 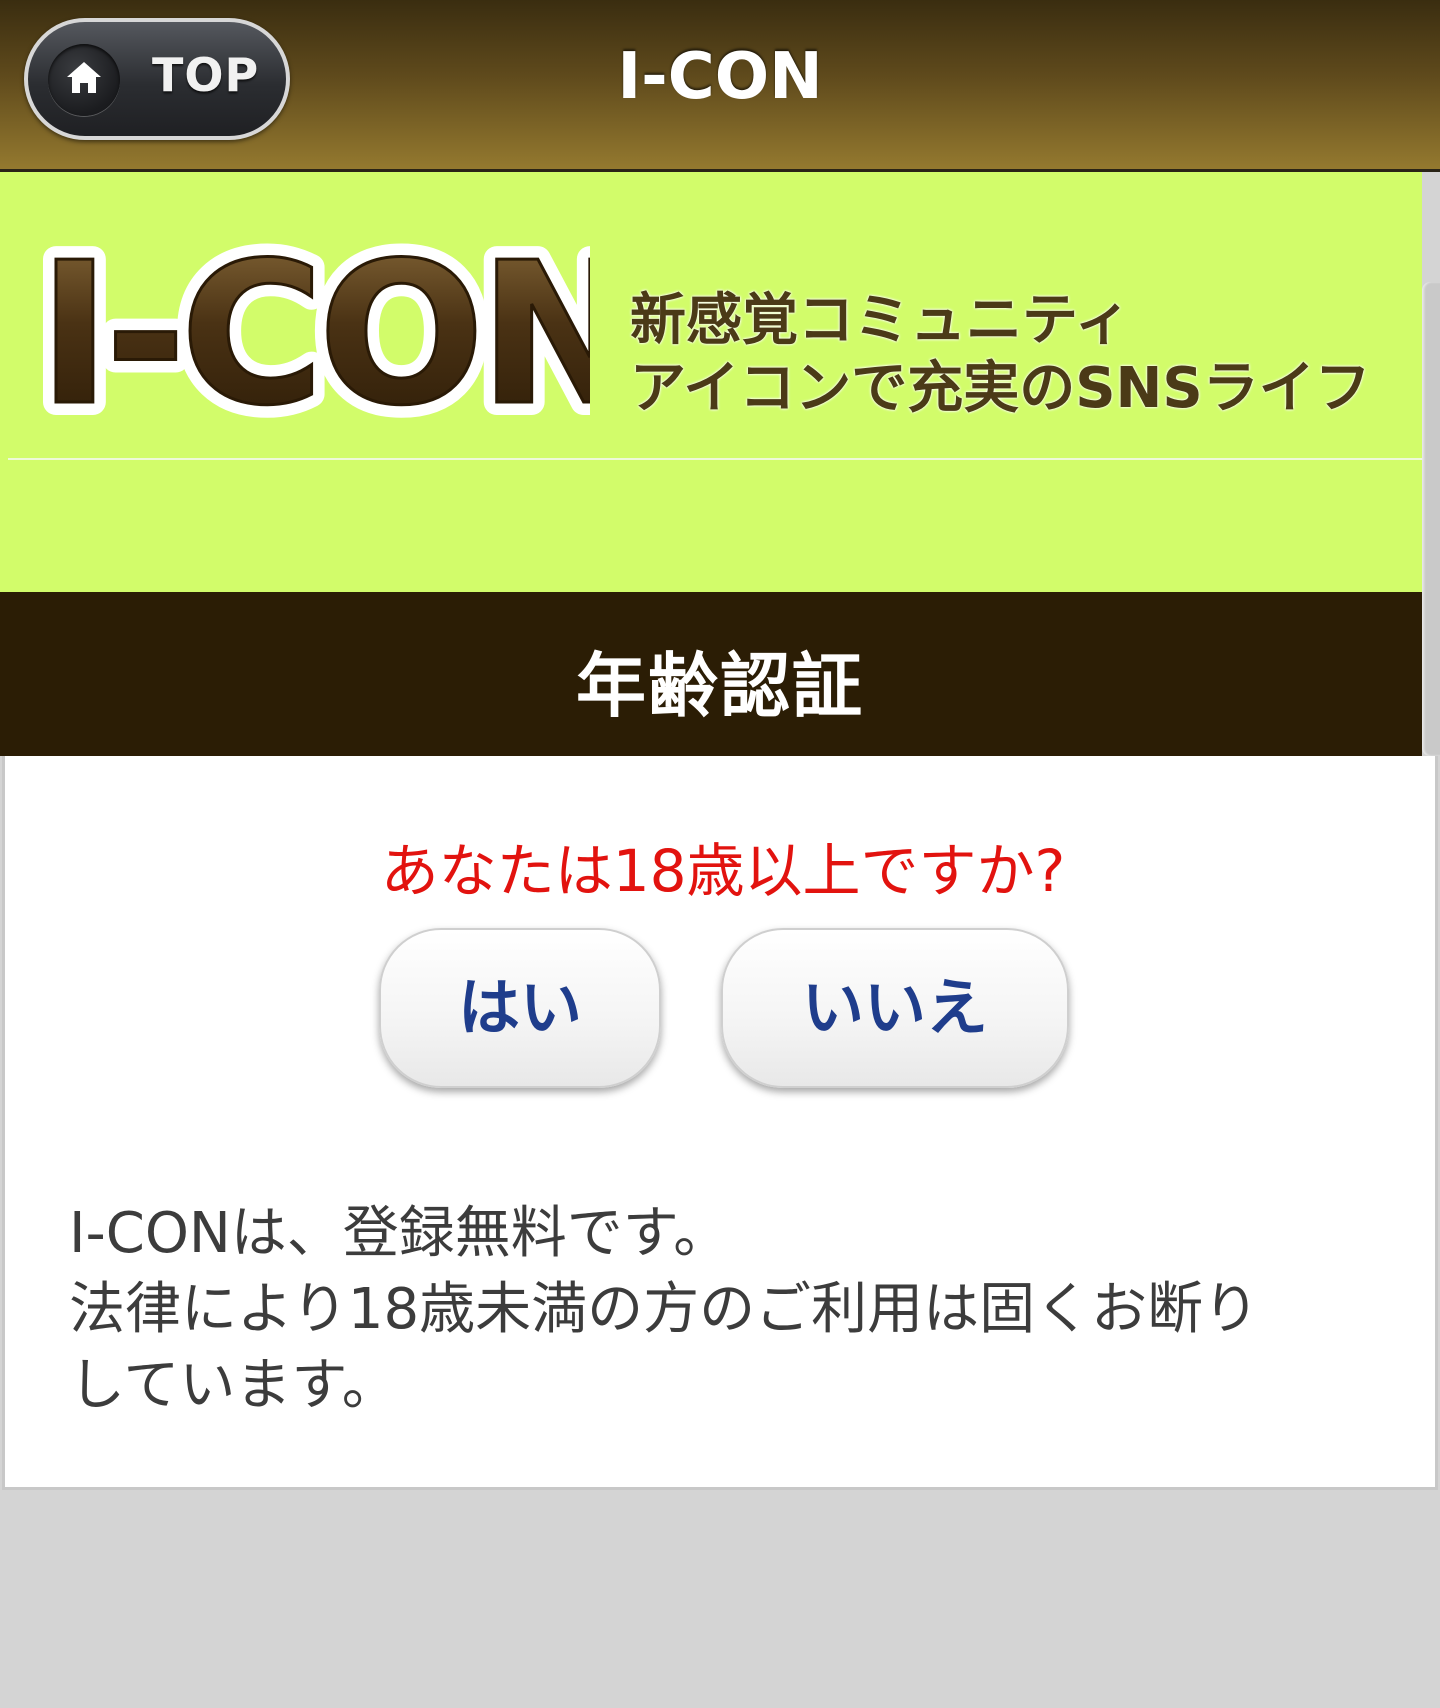 I want to click on i-con-logo: I-CON I-CON, so click(x=310, y=335).